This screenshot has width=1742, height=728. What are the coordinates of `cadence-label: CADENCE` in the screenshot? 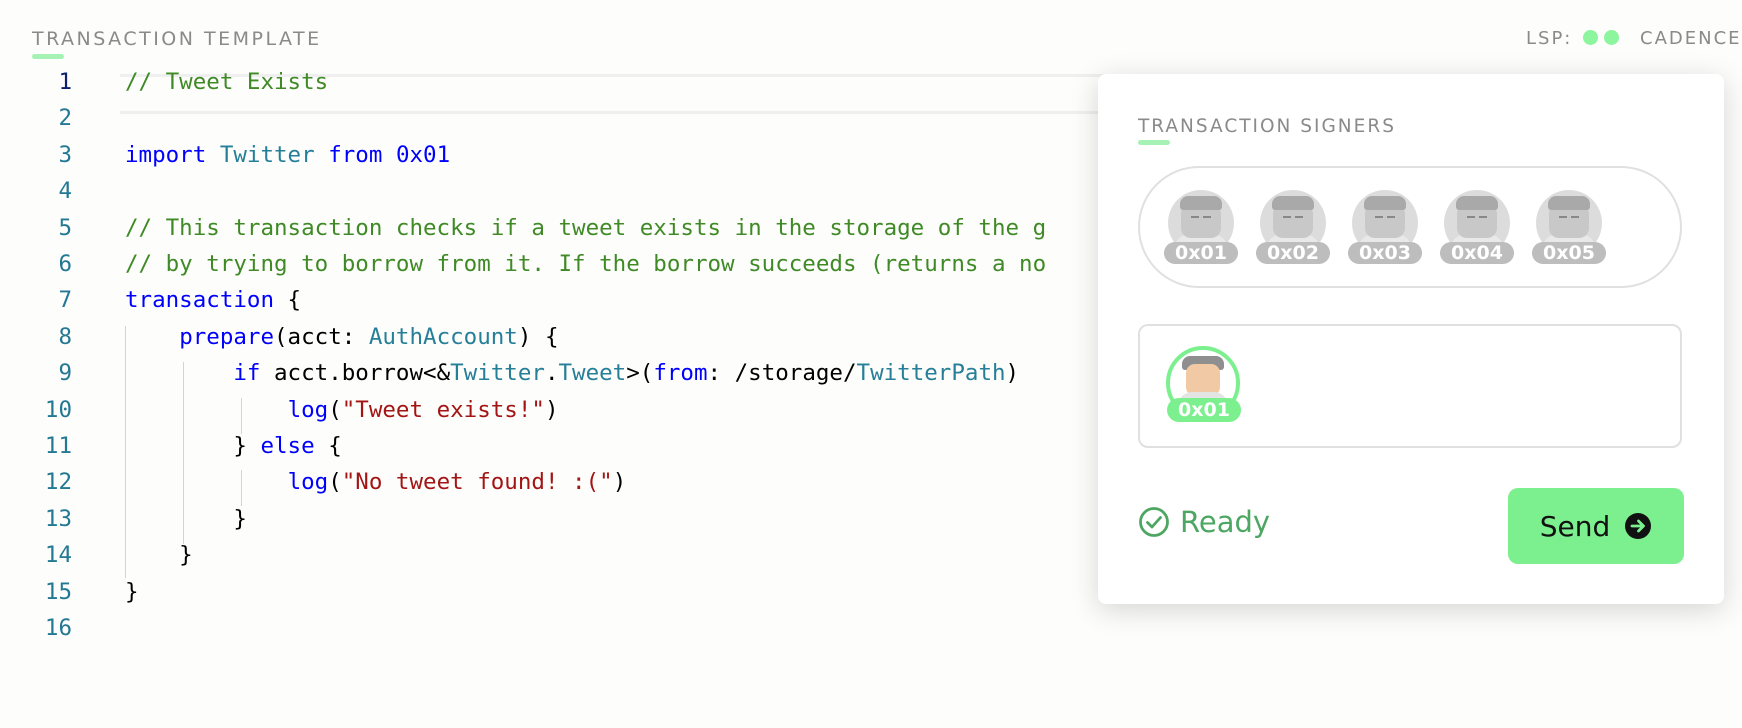 It's located at (1691, 38).